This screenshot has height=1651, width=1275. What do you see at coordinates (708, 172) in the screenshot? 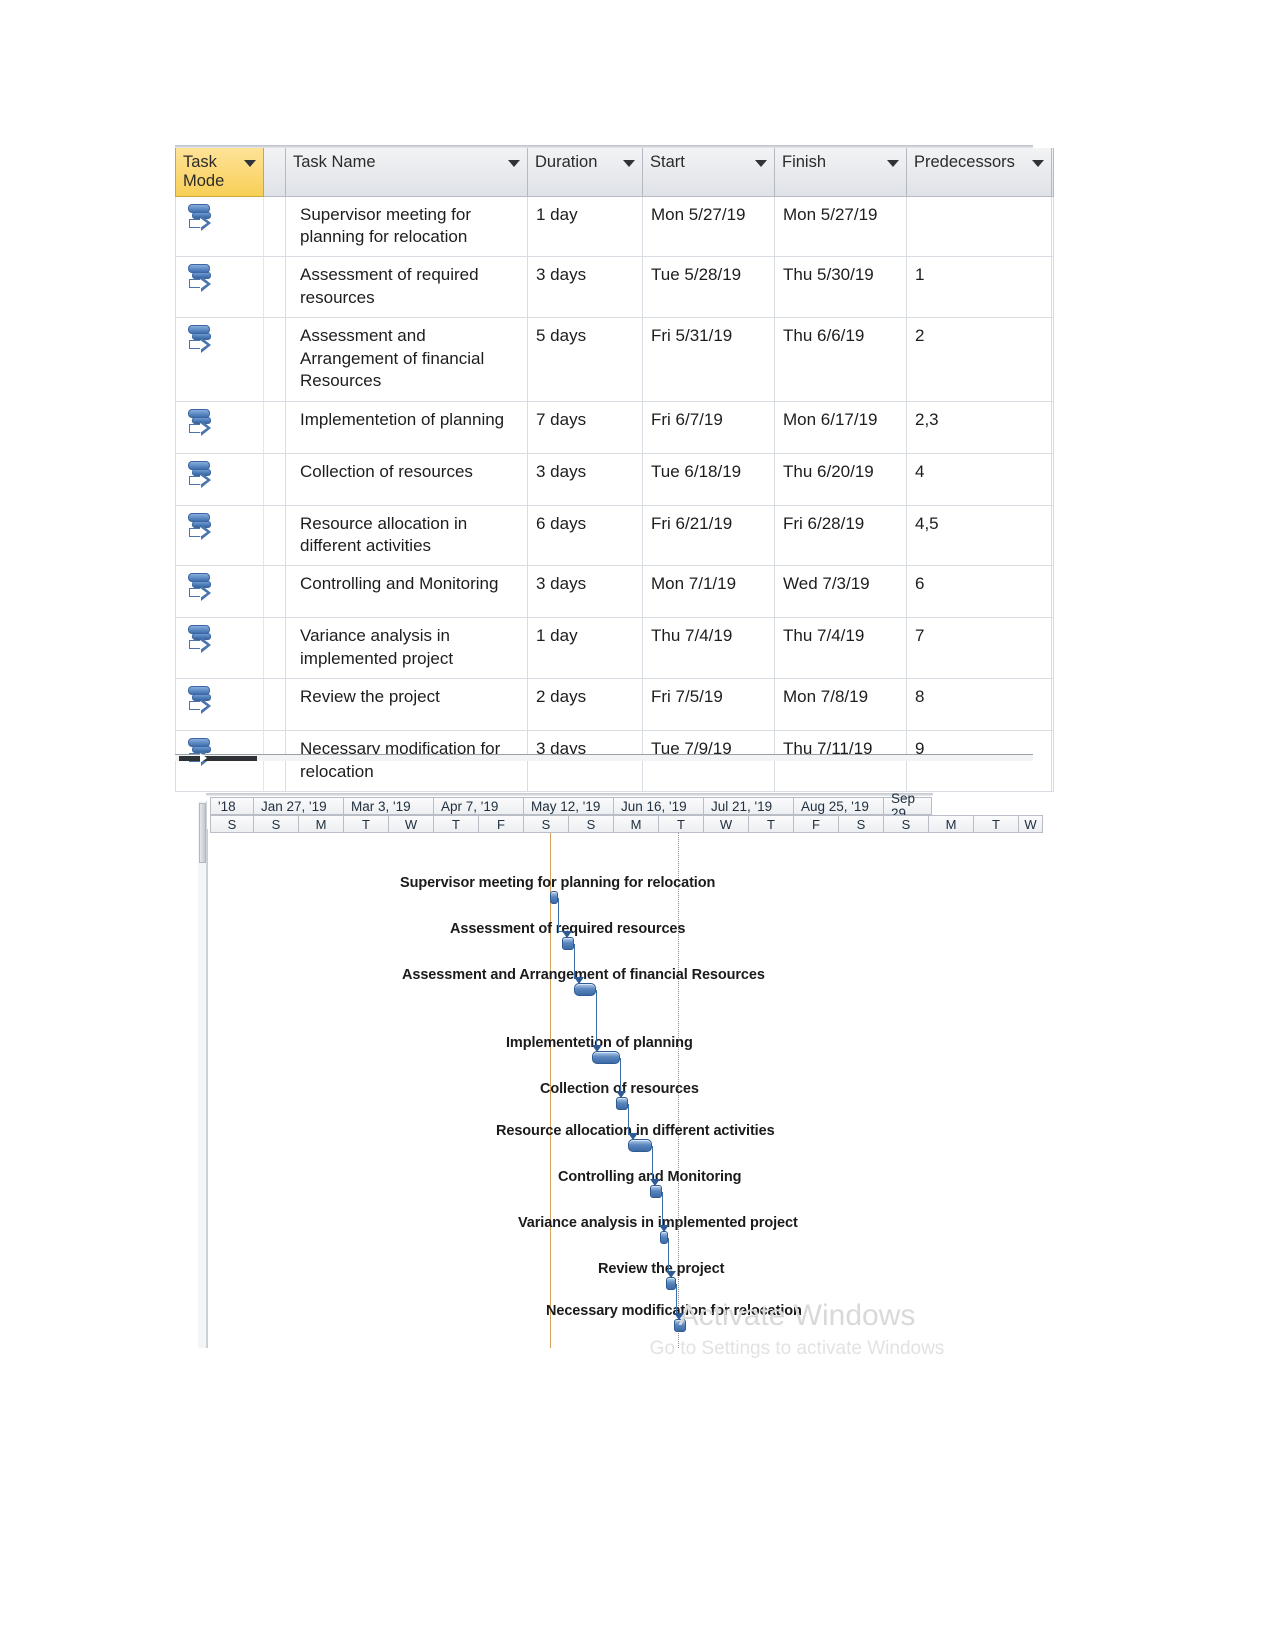
I see `column-header-start: Start` at bounding box center [708, 172].